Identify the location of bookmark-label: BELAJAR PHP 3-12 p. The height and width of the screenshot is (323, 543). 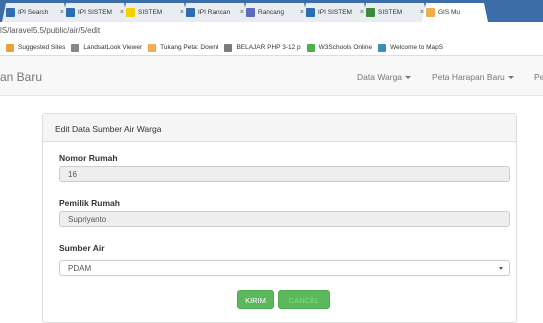
(268, 47).